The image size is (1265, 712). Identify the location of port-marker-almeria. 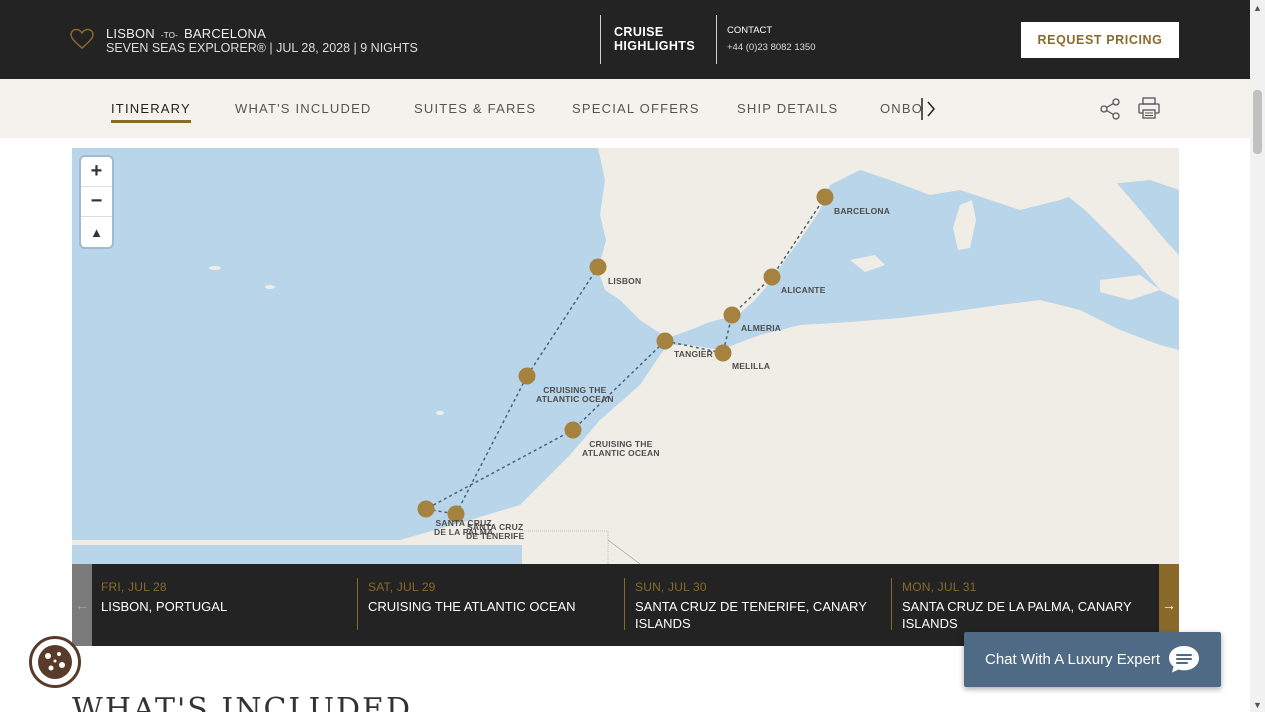
(732, 315).